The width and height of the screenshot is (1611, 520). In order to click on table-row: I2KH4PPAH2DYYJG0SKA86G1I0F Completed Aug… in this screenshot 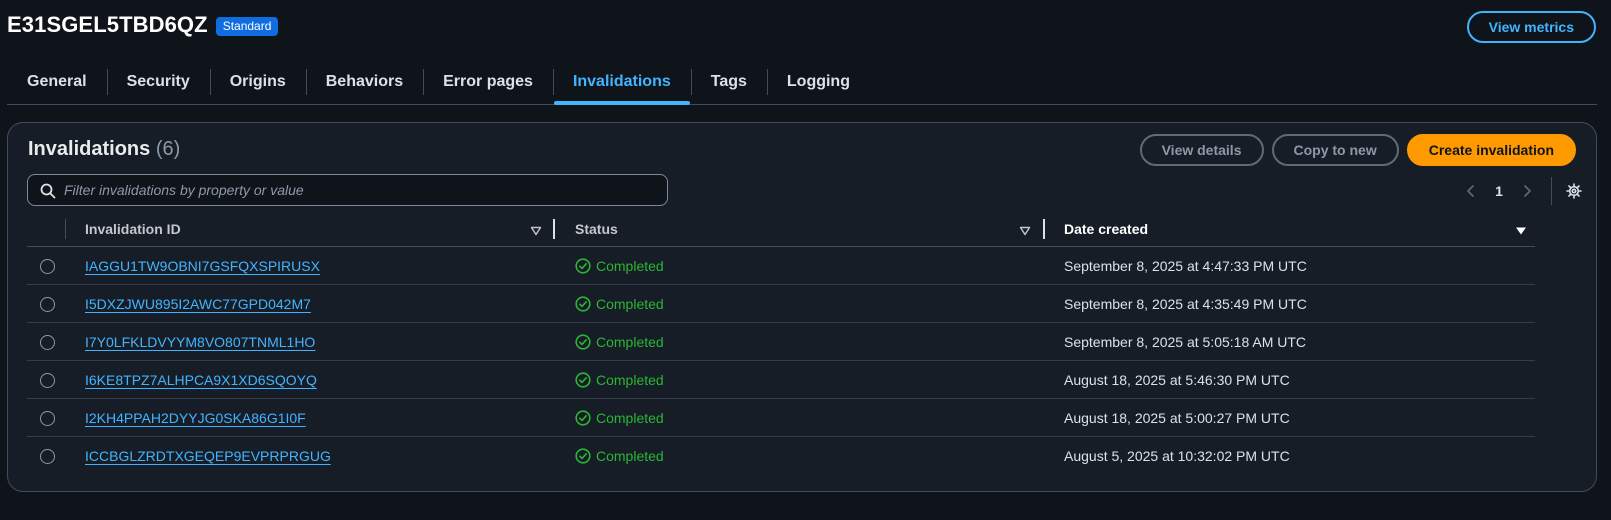, I will do `click(781, 418)`.